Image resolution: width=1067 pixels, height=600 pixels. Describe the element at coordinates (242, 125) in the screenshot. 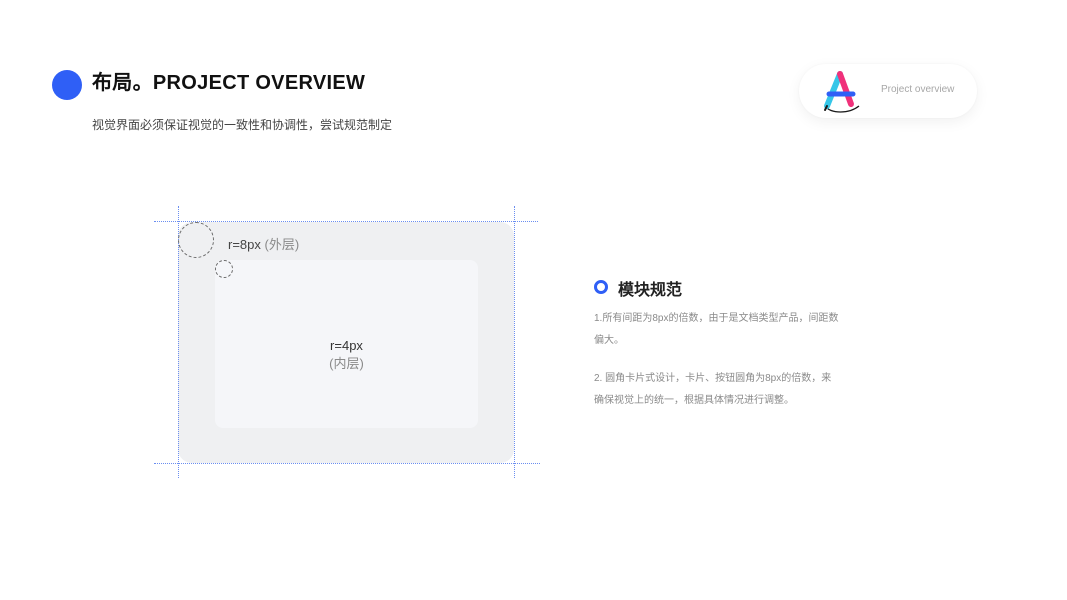

I see `page-subtitle: 视觉界面必须保证视觉的一致性和协调性，尝试规范制定` at that location.